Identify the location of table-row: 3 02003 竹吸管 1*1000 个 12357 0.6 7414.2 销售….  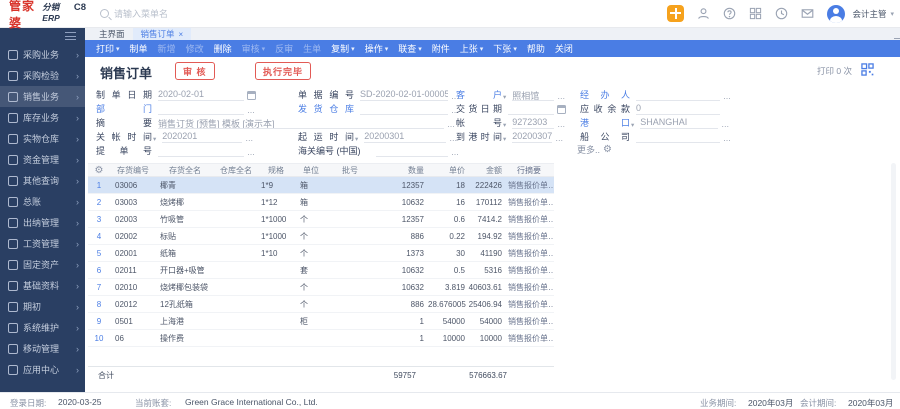
(321, 219).